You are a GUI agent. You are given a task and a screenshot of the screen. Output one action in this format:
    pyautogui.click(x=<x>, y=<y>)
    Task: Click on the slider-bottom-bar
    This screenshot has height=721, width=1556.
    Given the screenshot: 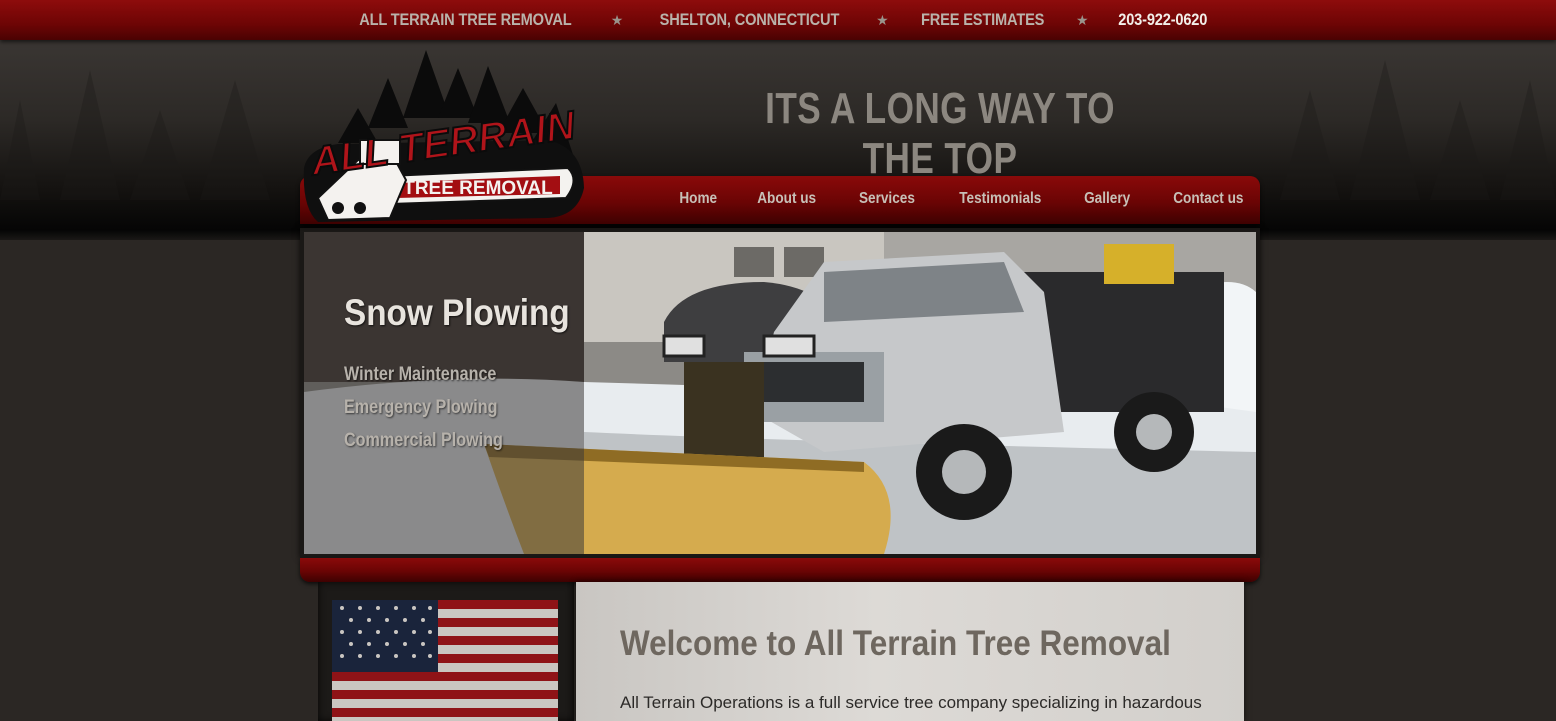 What is the action you would take?
    pyautogui.click(x=780, y=570)
    